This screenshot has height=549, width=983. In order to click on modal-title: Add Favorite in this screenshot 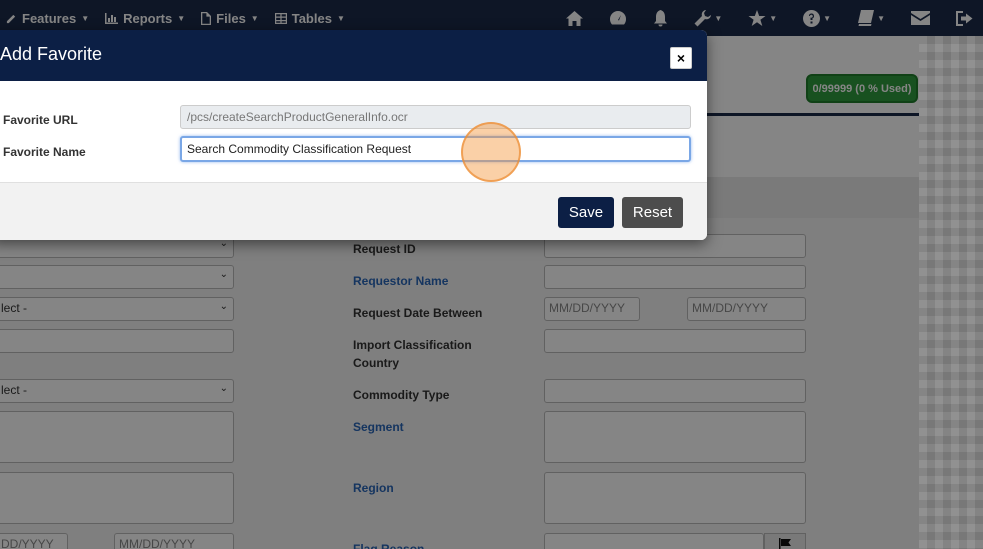, I will do `click(51, 54)`.